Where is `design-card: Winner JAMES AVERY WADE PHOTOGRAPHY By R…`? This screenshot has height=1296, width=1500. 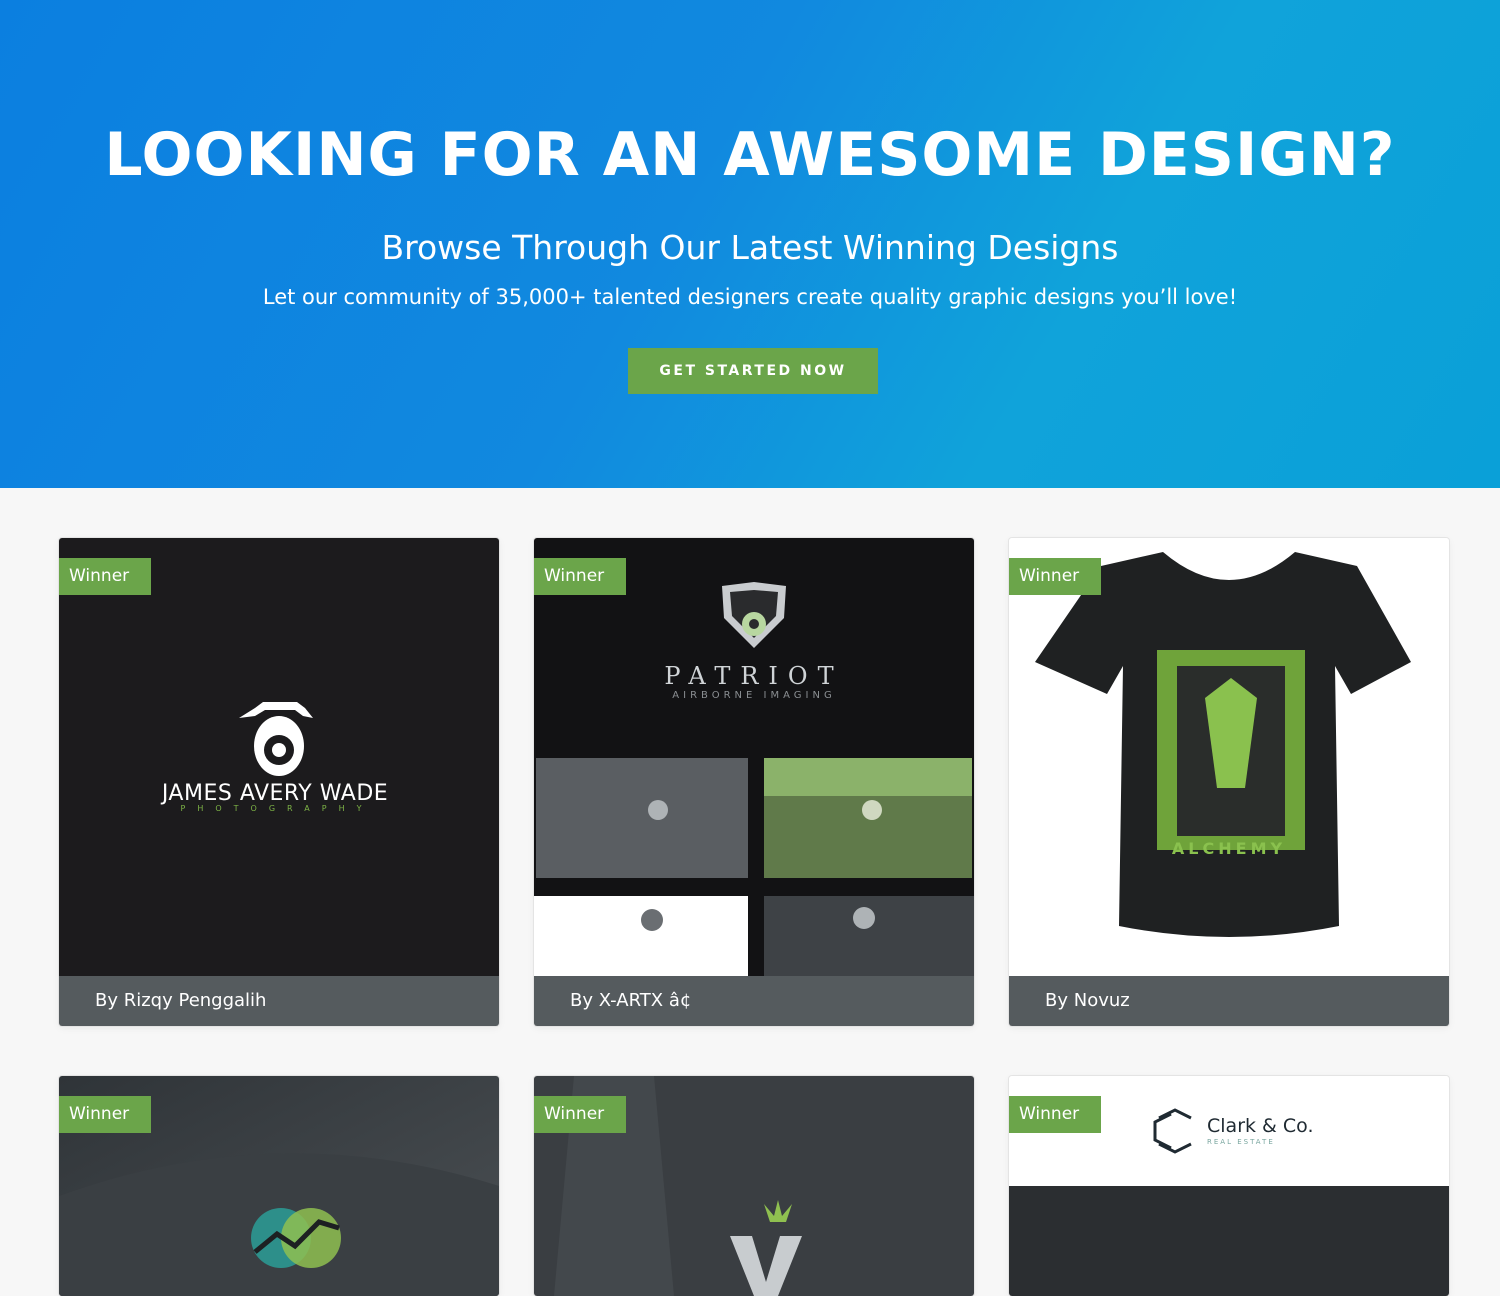
design-card: Winner JAMES AVERY WADE PHOTOGRAPHY By R… is located at coordinates (279, 782).